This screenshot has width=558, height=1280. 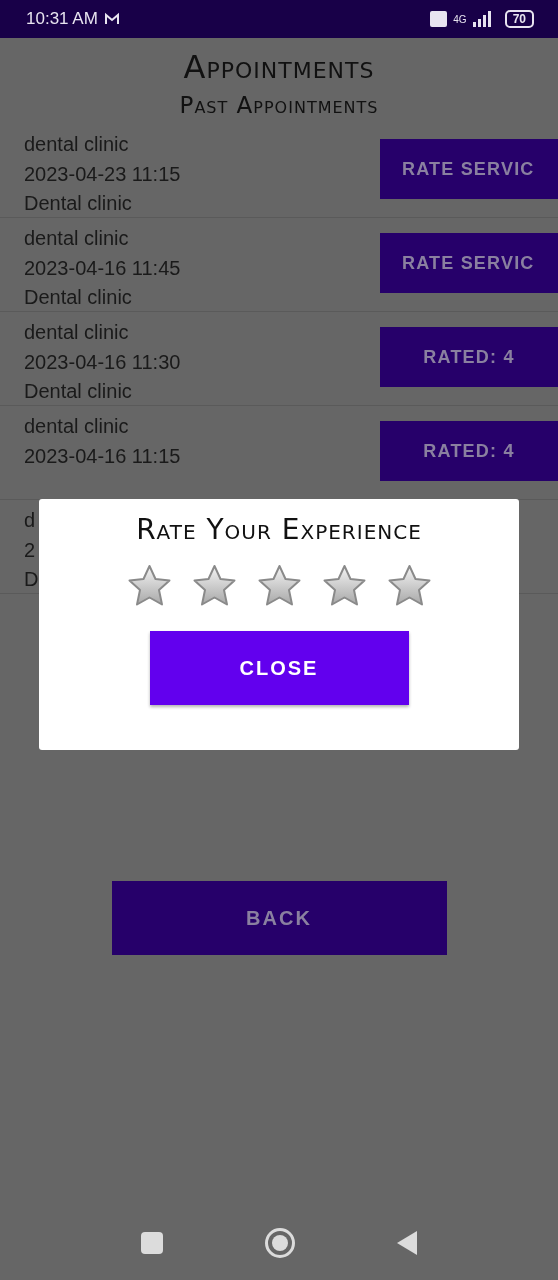 What do you see at coordinates (279, 668) in the screenshot?
I see `close-button: CLOSE` at bounding box center [279, 668].